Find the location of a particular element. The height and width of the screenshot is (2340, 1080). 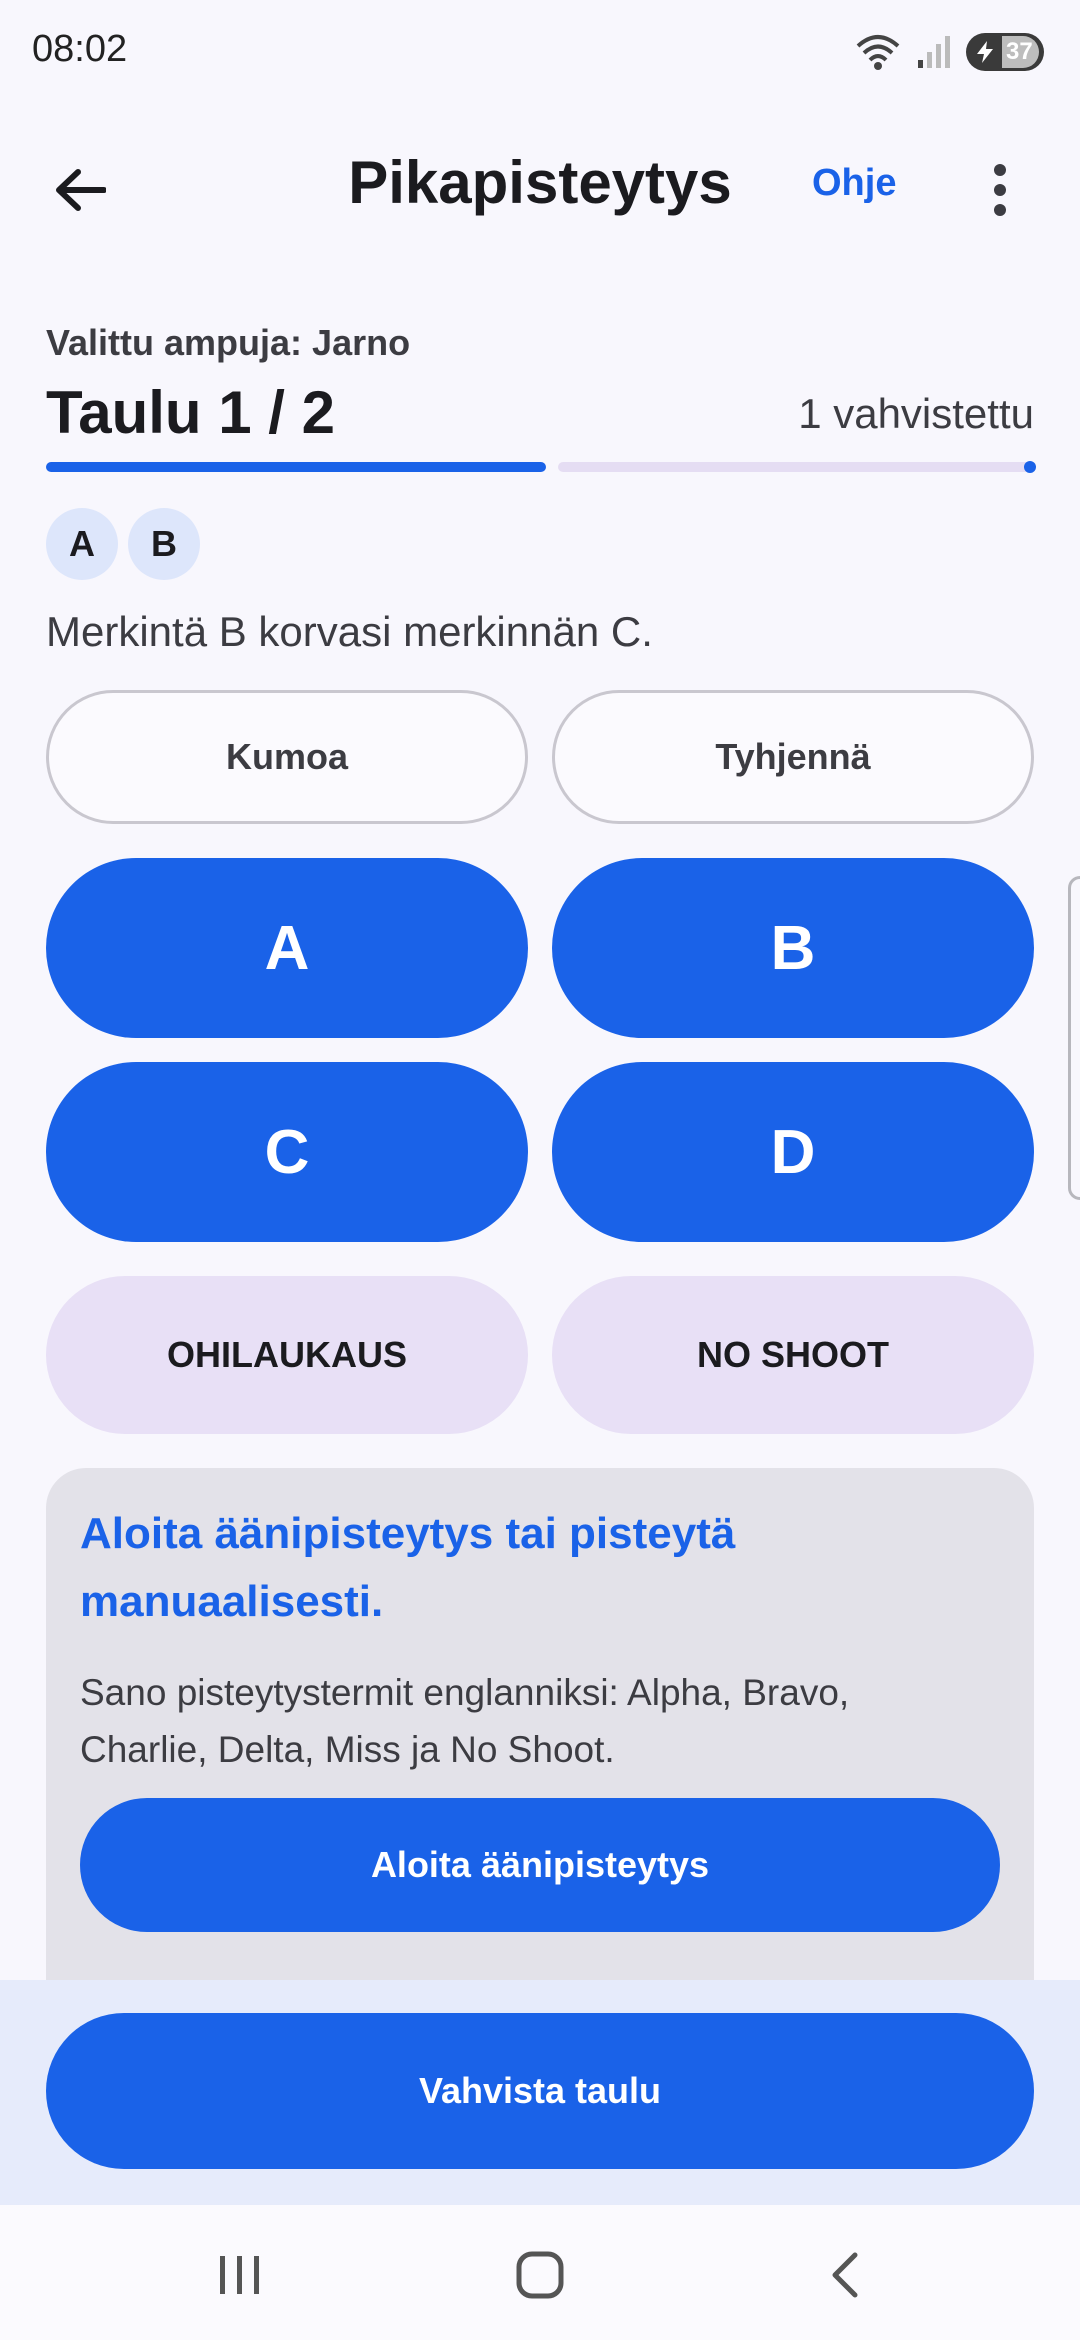

selected-shooter: Valittu ampuja: Jarno is located at coordinates (228, 342).